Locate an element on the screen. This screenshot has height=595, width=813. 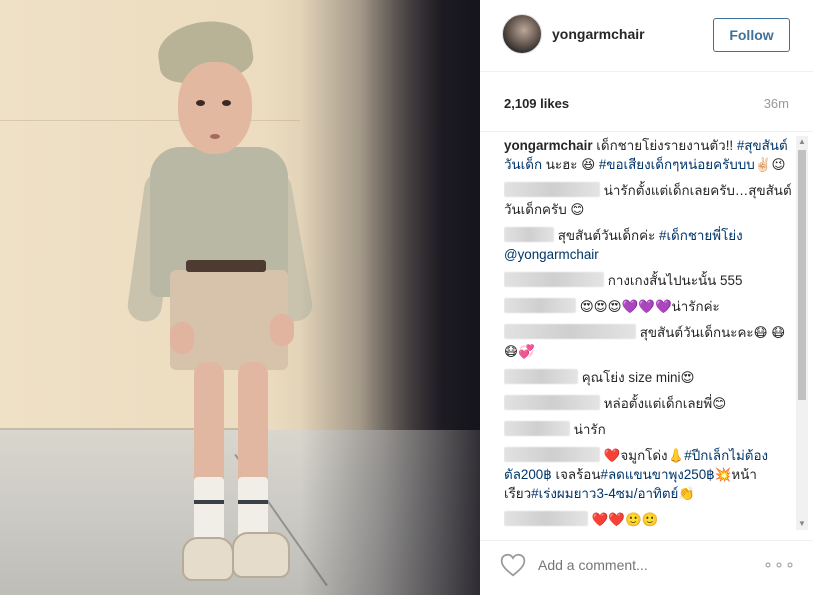
avatar is located at coordinates (522, 34).